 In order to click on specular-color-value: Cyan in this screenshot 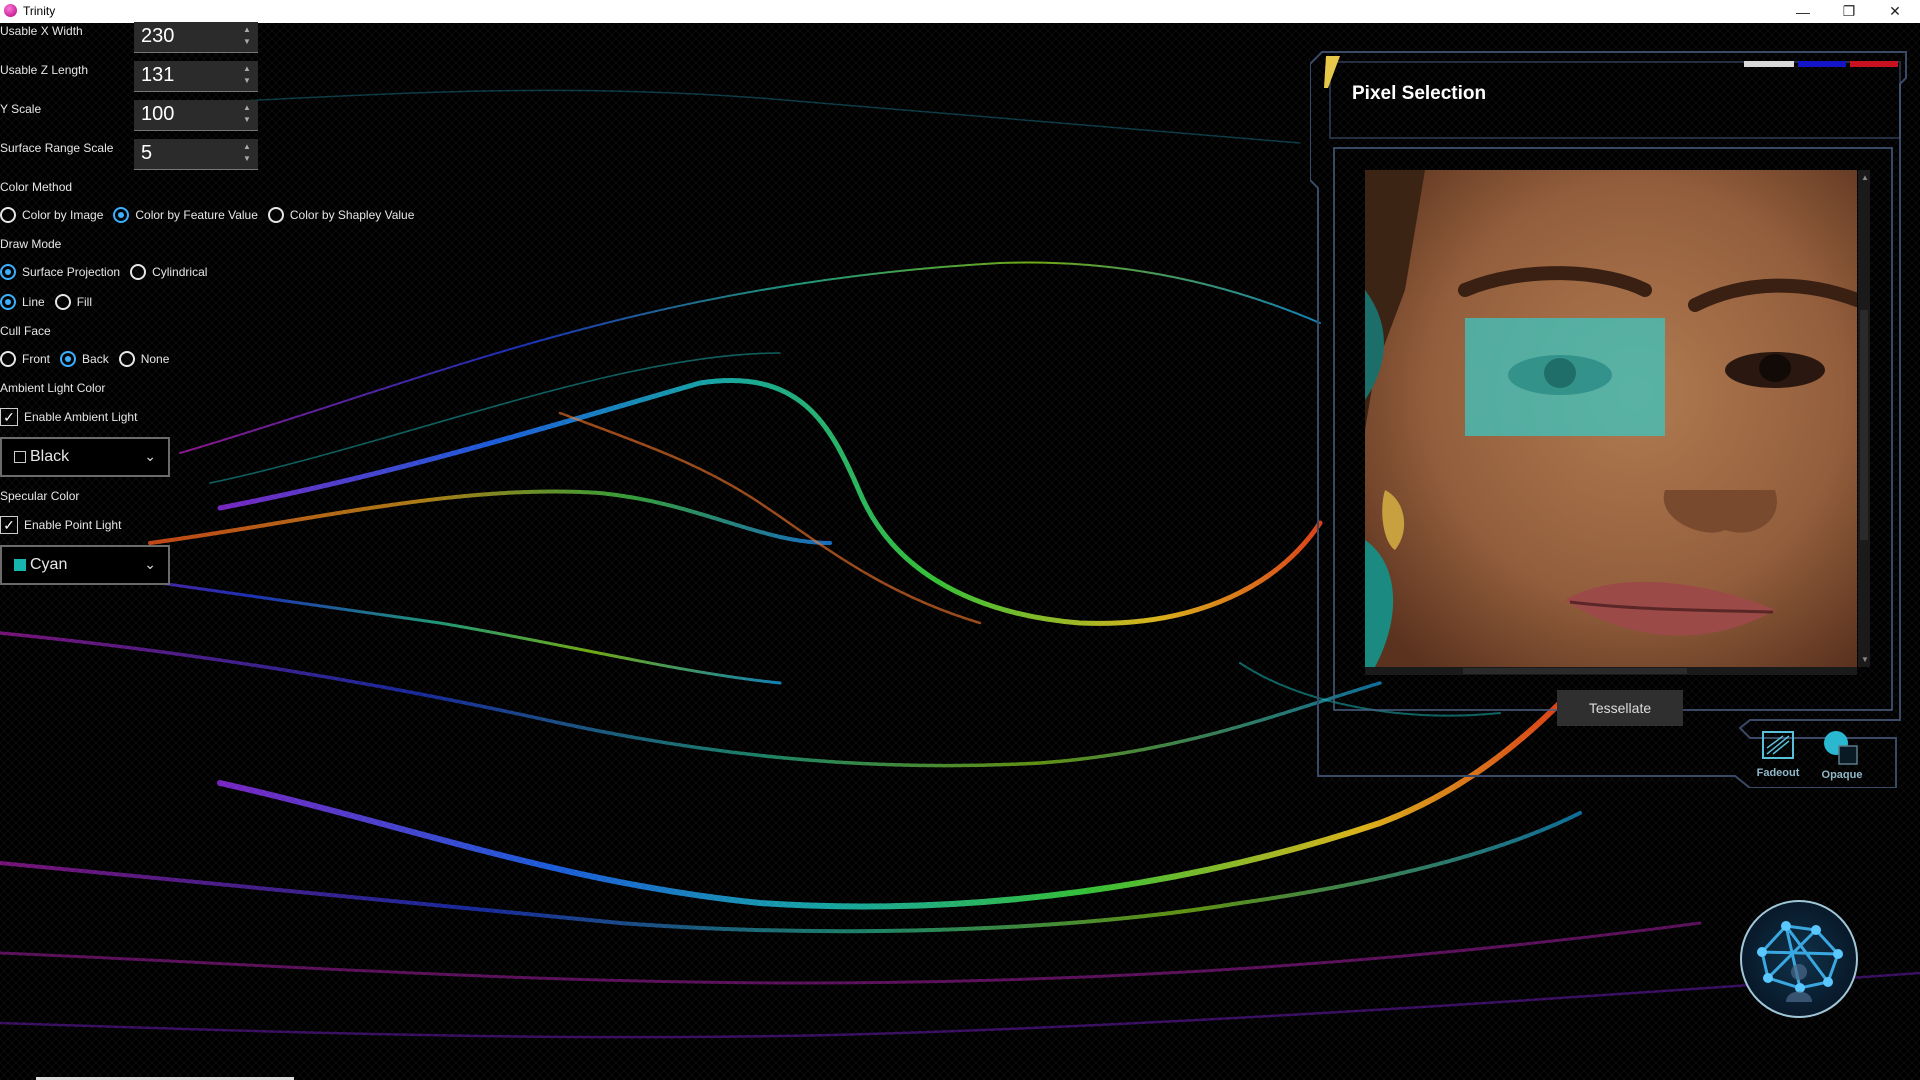, I will do `click(49, 564)`.